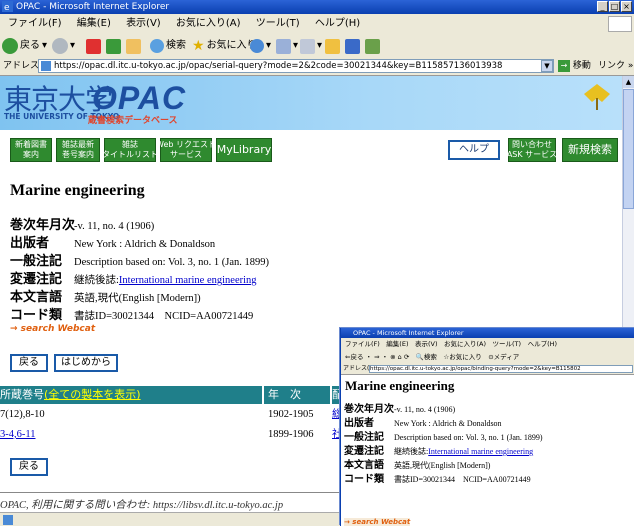  I want to click on links-button: リンク », so click(615, 66).